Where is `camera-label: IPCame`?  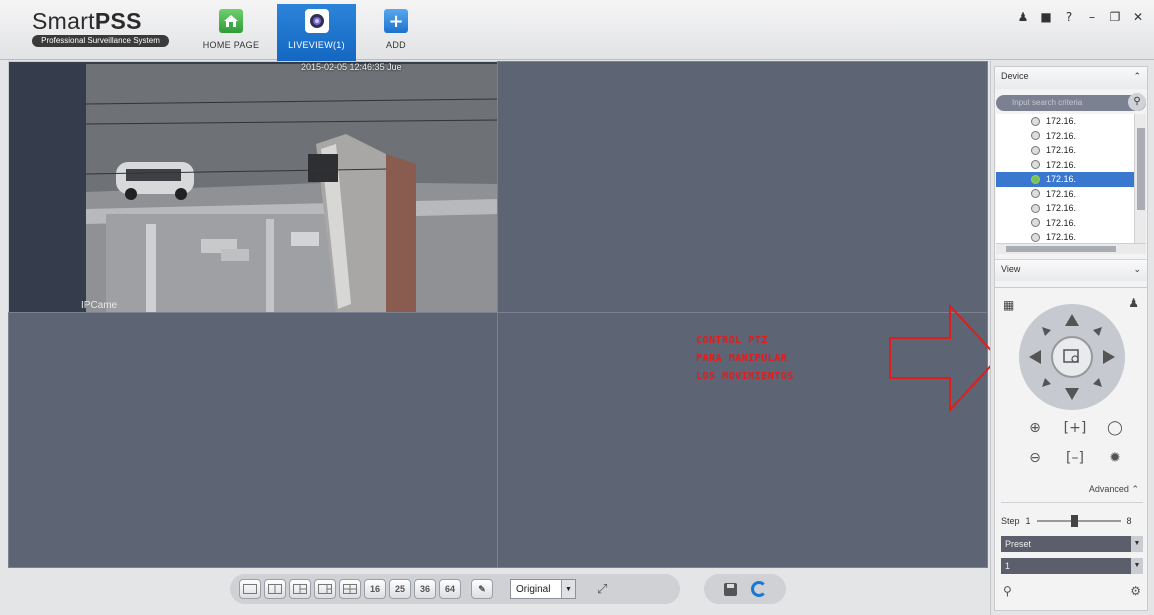 camera-label: IPCame is located at coordinates (99, 305).